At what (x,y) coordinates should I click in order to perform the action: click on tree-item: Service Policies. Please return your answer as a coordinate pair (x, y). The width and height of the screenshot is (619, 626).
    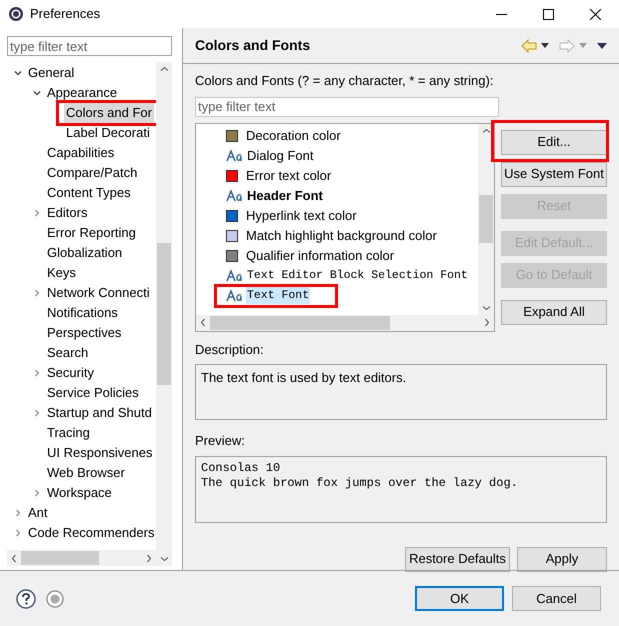
    Looking at the image, I should click on (93, 393).